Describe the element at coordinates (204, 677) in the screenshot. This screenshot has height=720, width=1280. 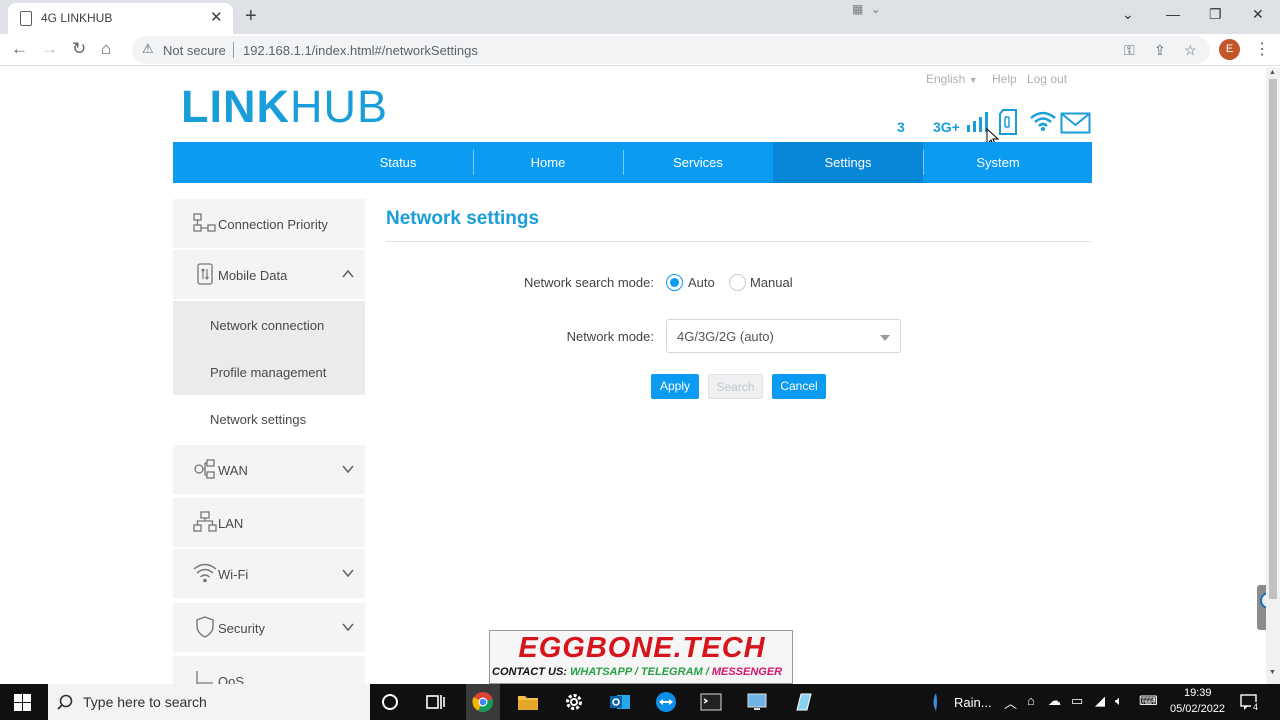
I see `qos-icon` at that location.